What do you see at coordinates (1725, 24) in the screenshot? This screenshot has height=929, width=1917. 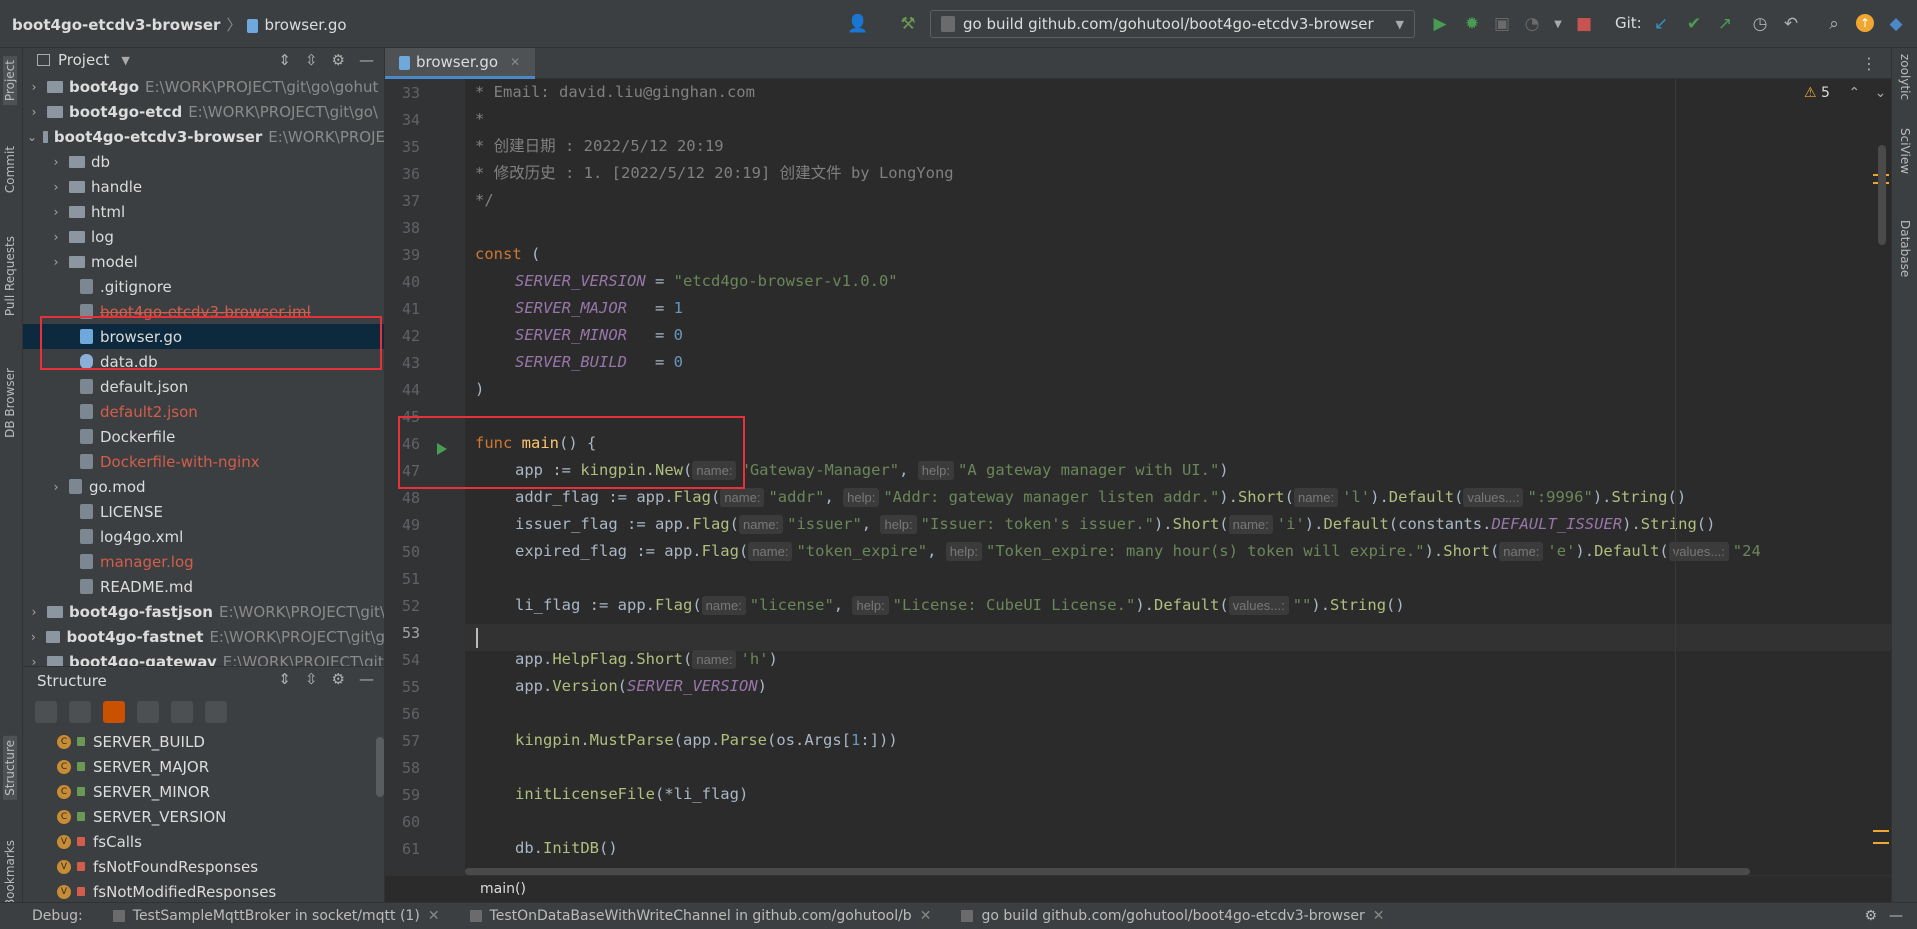 I see `git-push-icon: ↗` at bounding box center [1725, 24].